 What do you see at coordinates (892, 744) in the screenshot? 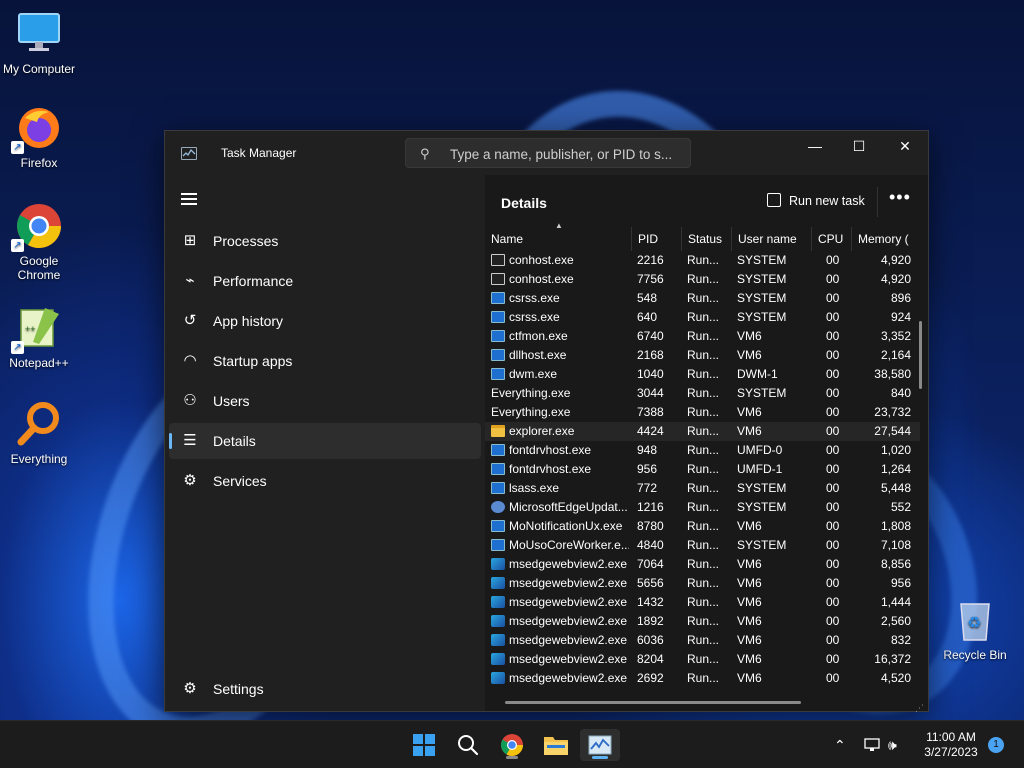
I see `volume-icon: 🕪` at bounding box center [892, 744].